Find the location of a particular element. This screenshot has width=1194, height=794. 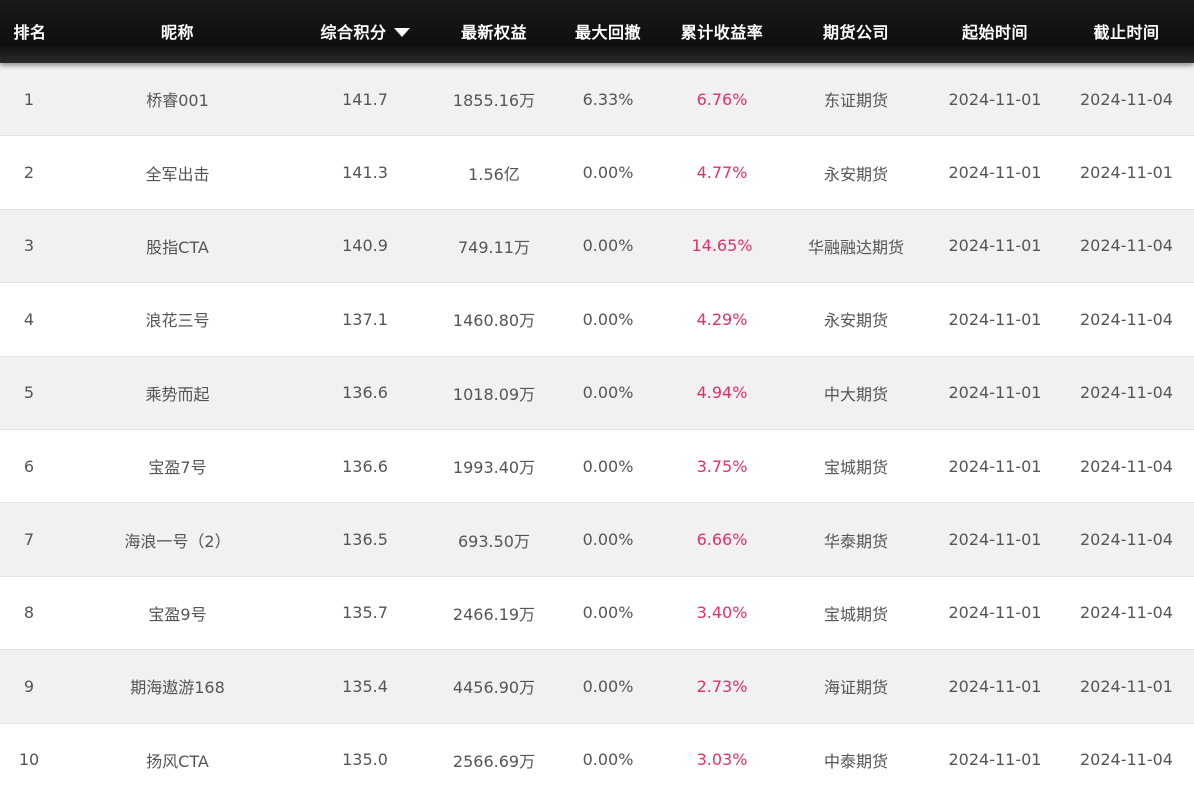

header-score-label: 综合积分 is located at coordinates (353, 32).